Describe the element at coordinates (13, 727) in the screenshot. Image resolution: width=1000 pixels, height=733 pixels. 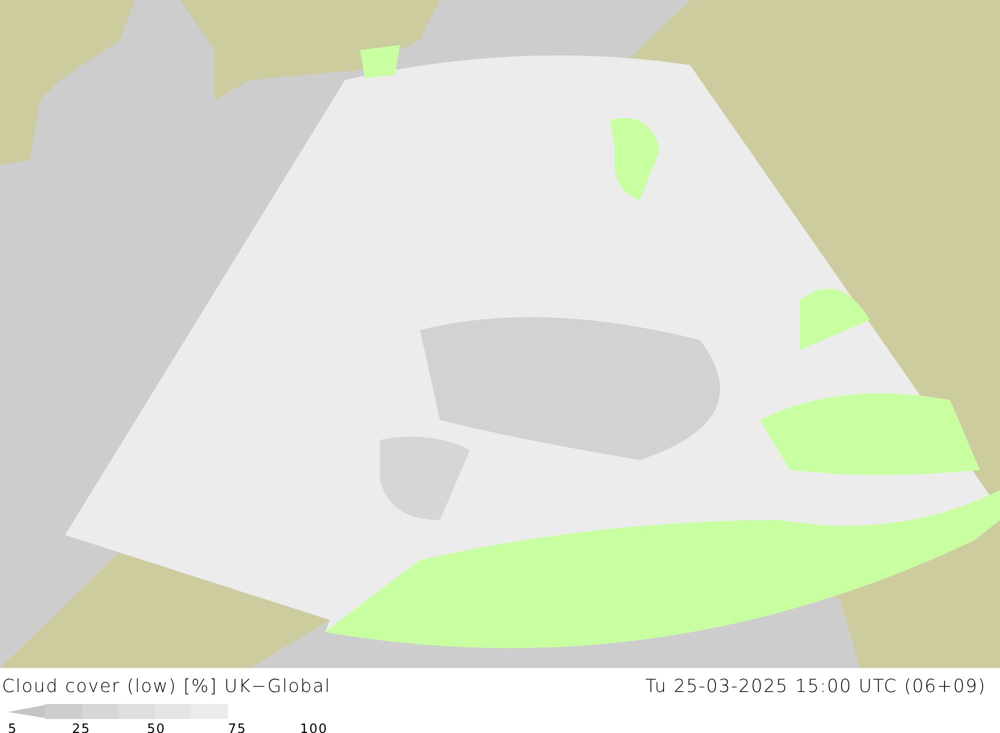
I see `legend-label: 5` at that location.